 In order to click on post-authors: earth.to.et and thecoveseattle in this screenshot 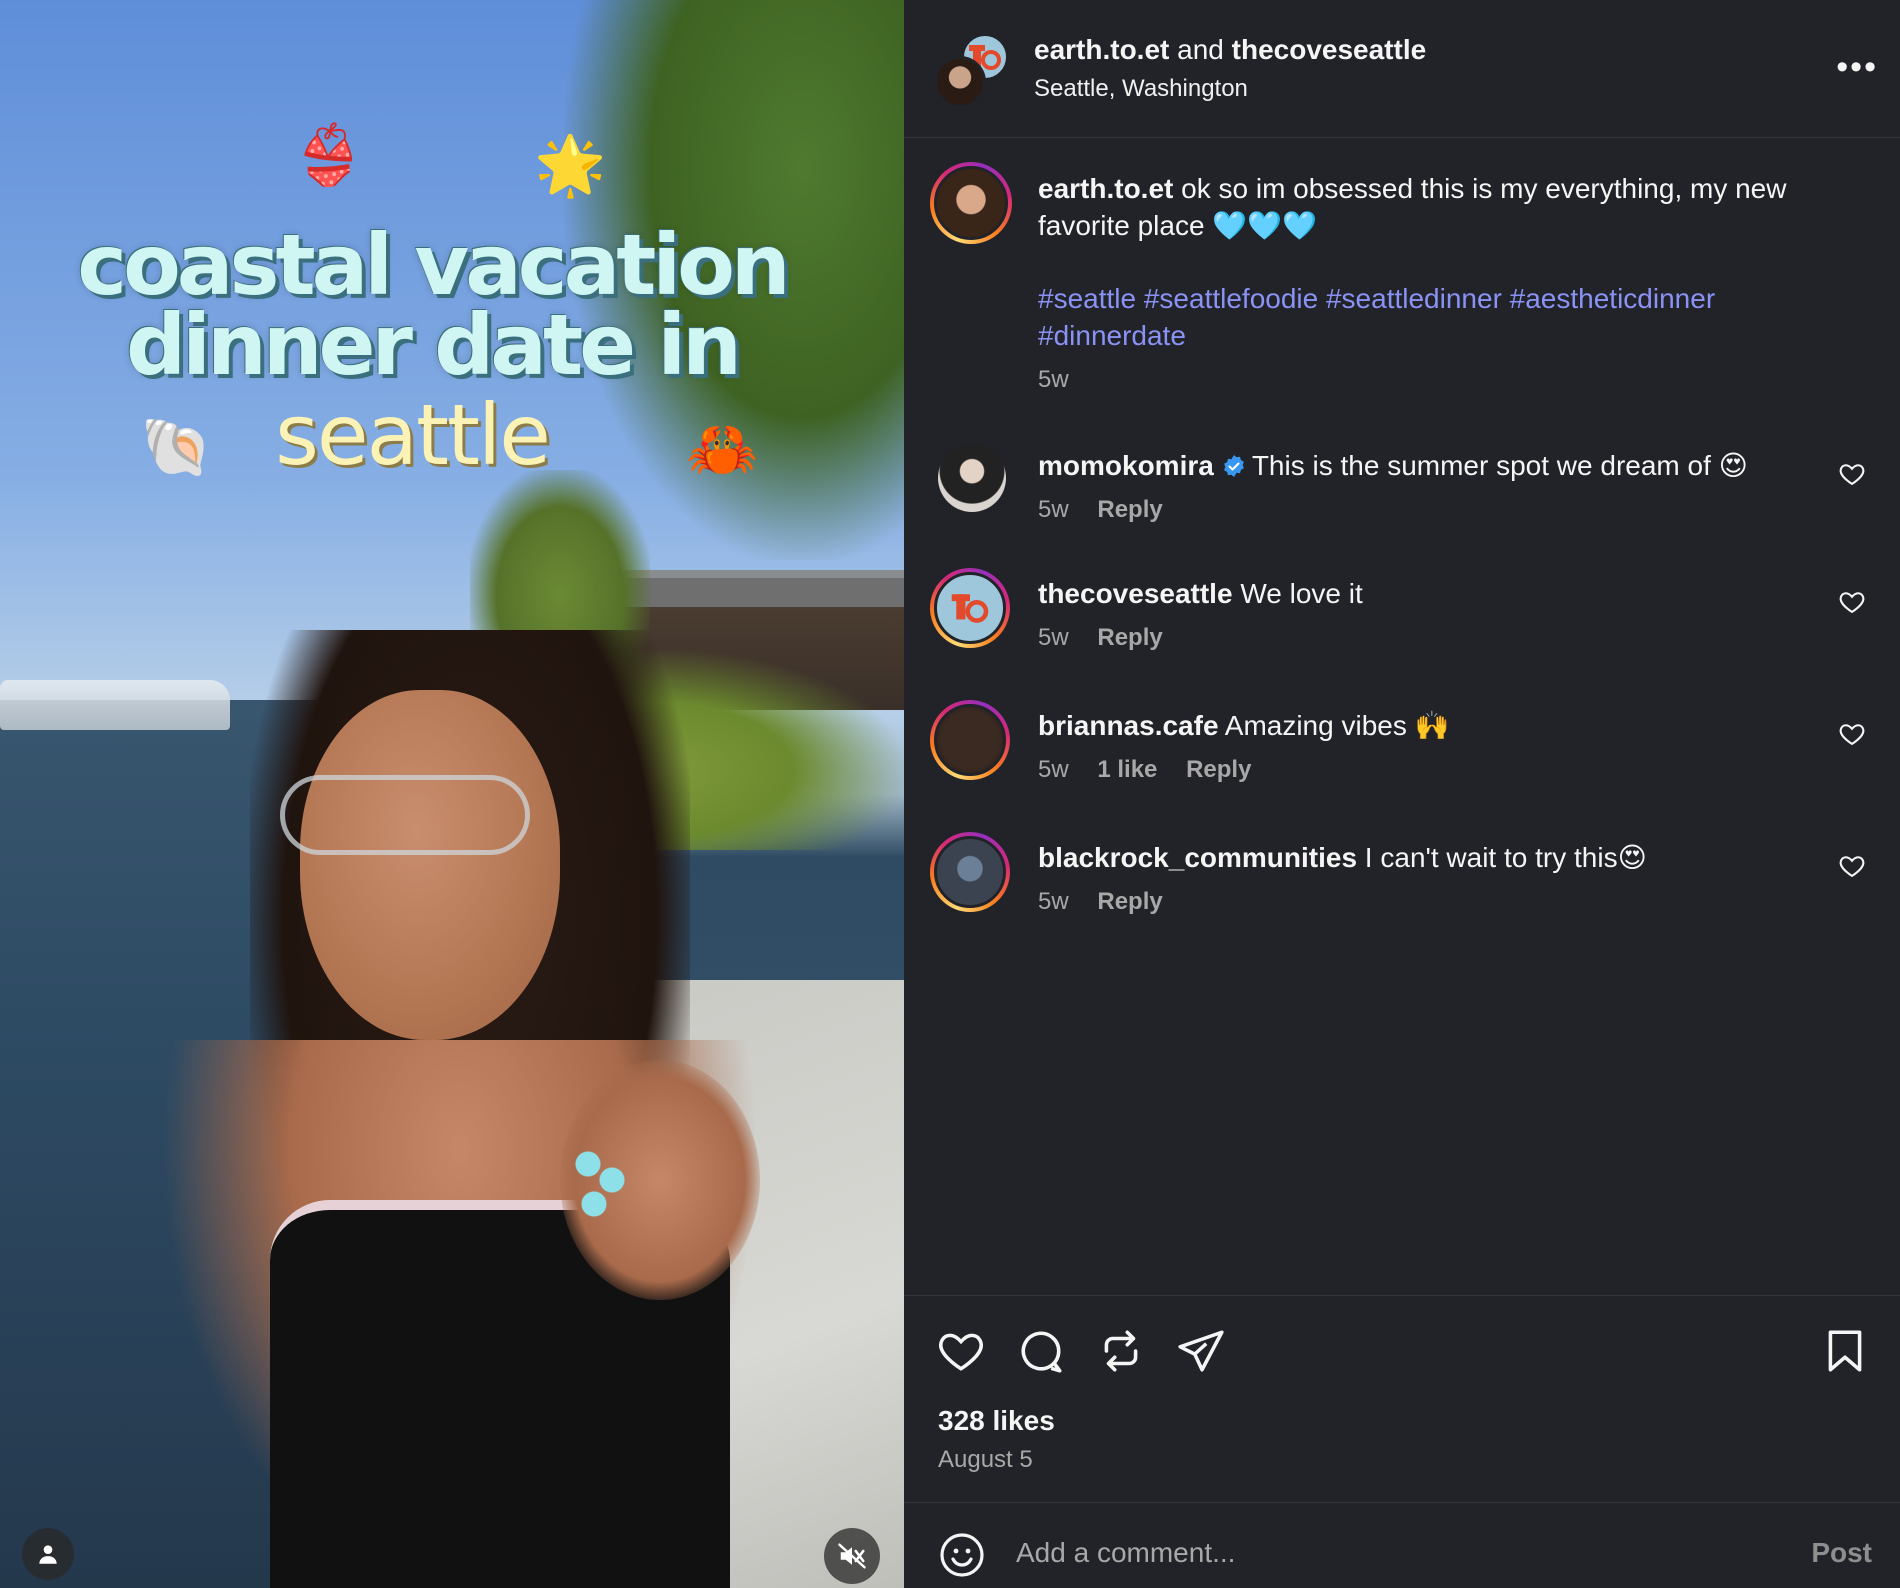, I will do `click(1230, 50)`.